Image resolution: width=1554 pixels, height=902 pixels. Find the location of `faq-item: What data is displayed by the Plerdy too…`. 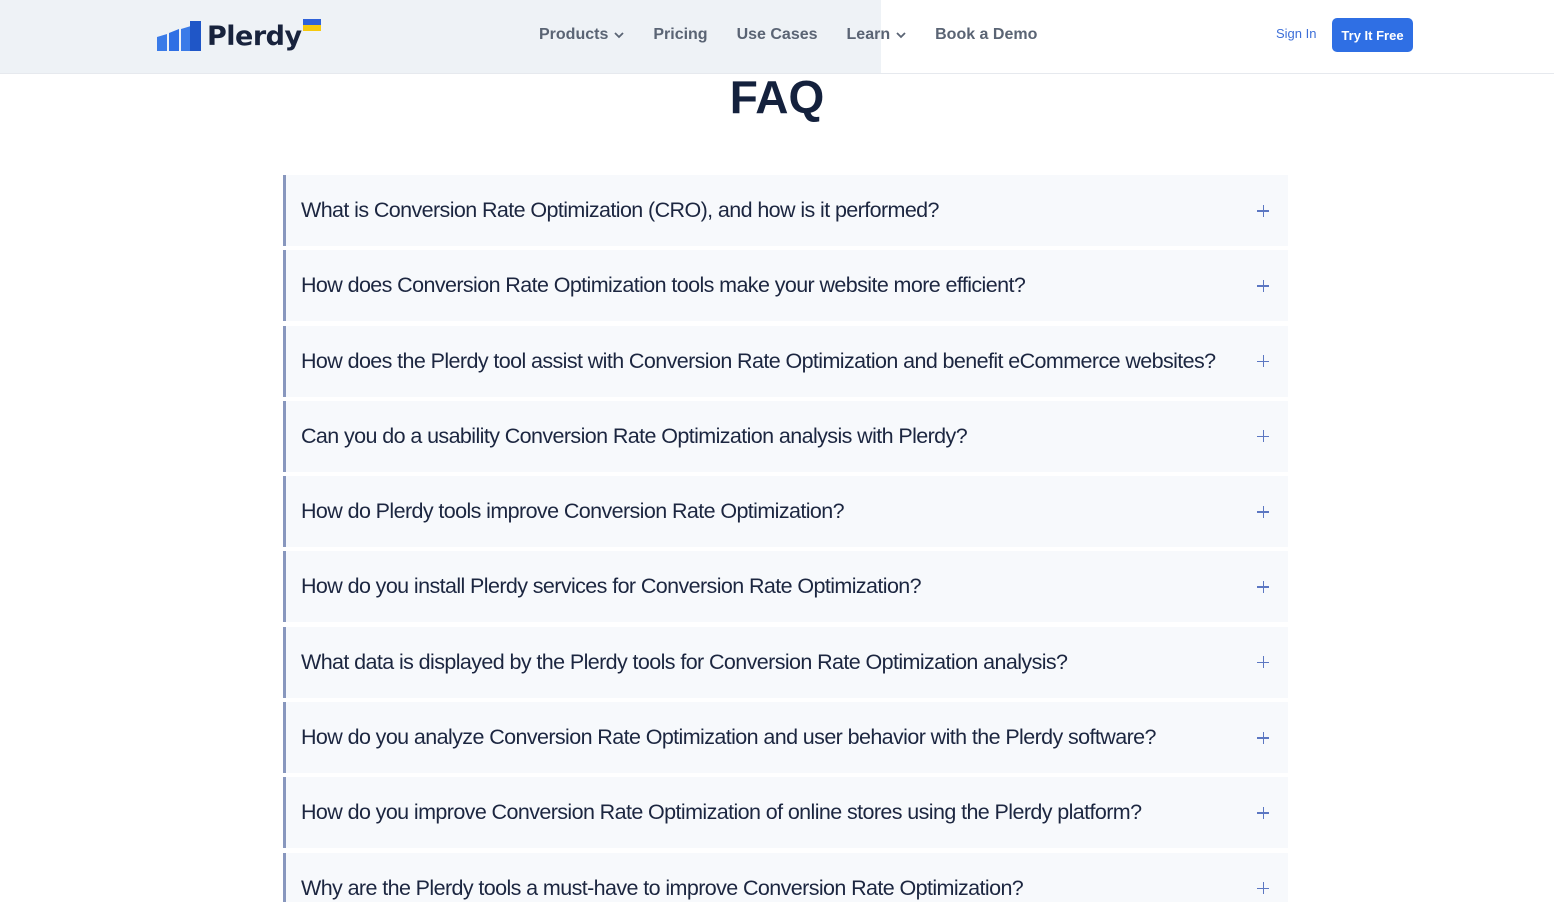

faq-item: What data is displayed by the Plerdy too… is located at coordinates (785, 662).